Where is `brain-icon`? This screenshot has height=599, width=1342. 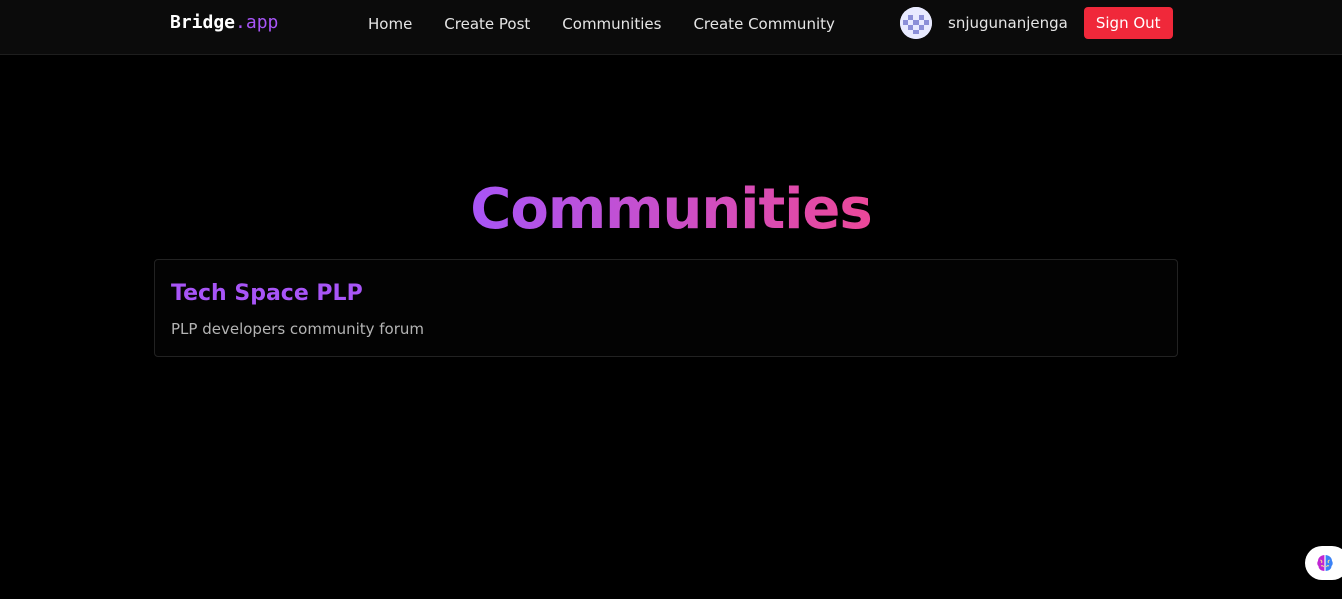 brain-icon is located at coordinates (1325, 563).